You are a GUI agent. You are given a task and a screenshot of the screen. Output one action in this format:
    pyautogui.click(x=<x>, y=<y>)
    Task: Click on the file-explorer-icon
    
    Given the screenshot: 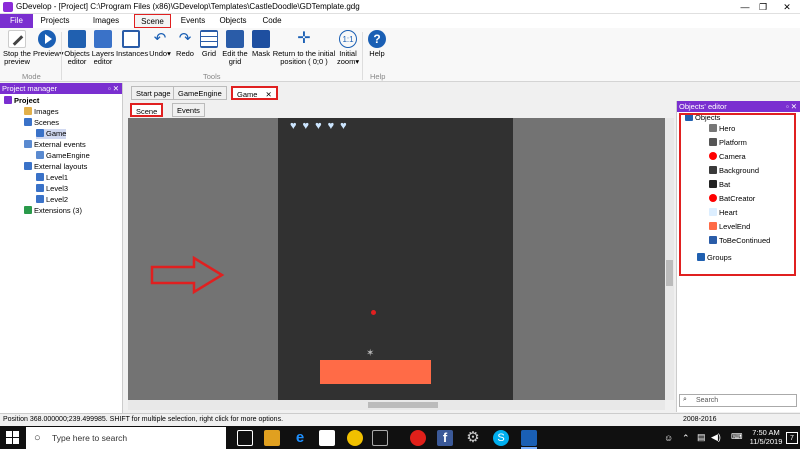 What is the action you would take?
    pyautogui.click(x=272, y=438)
    